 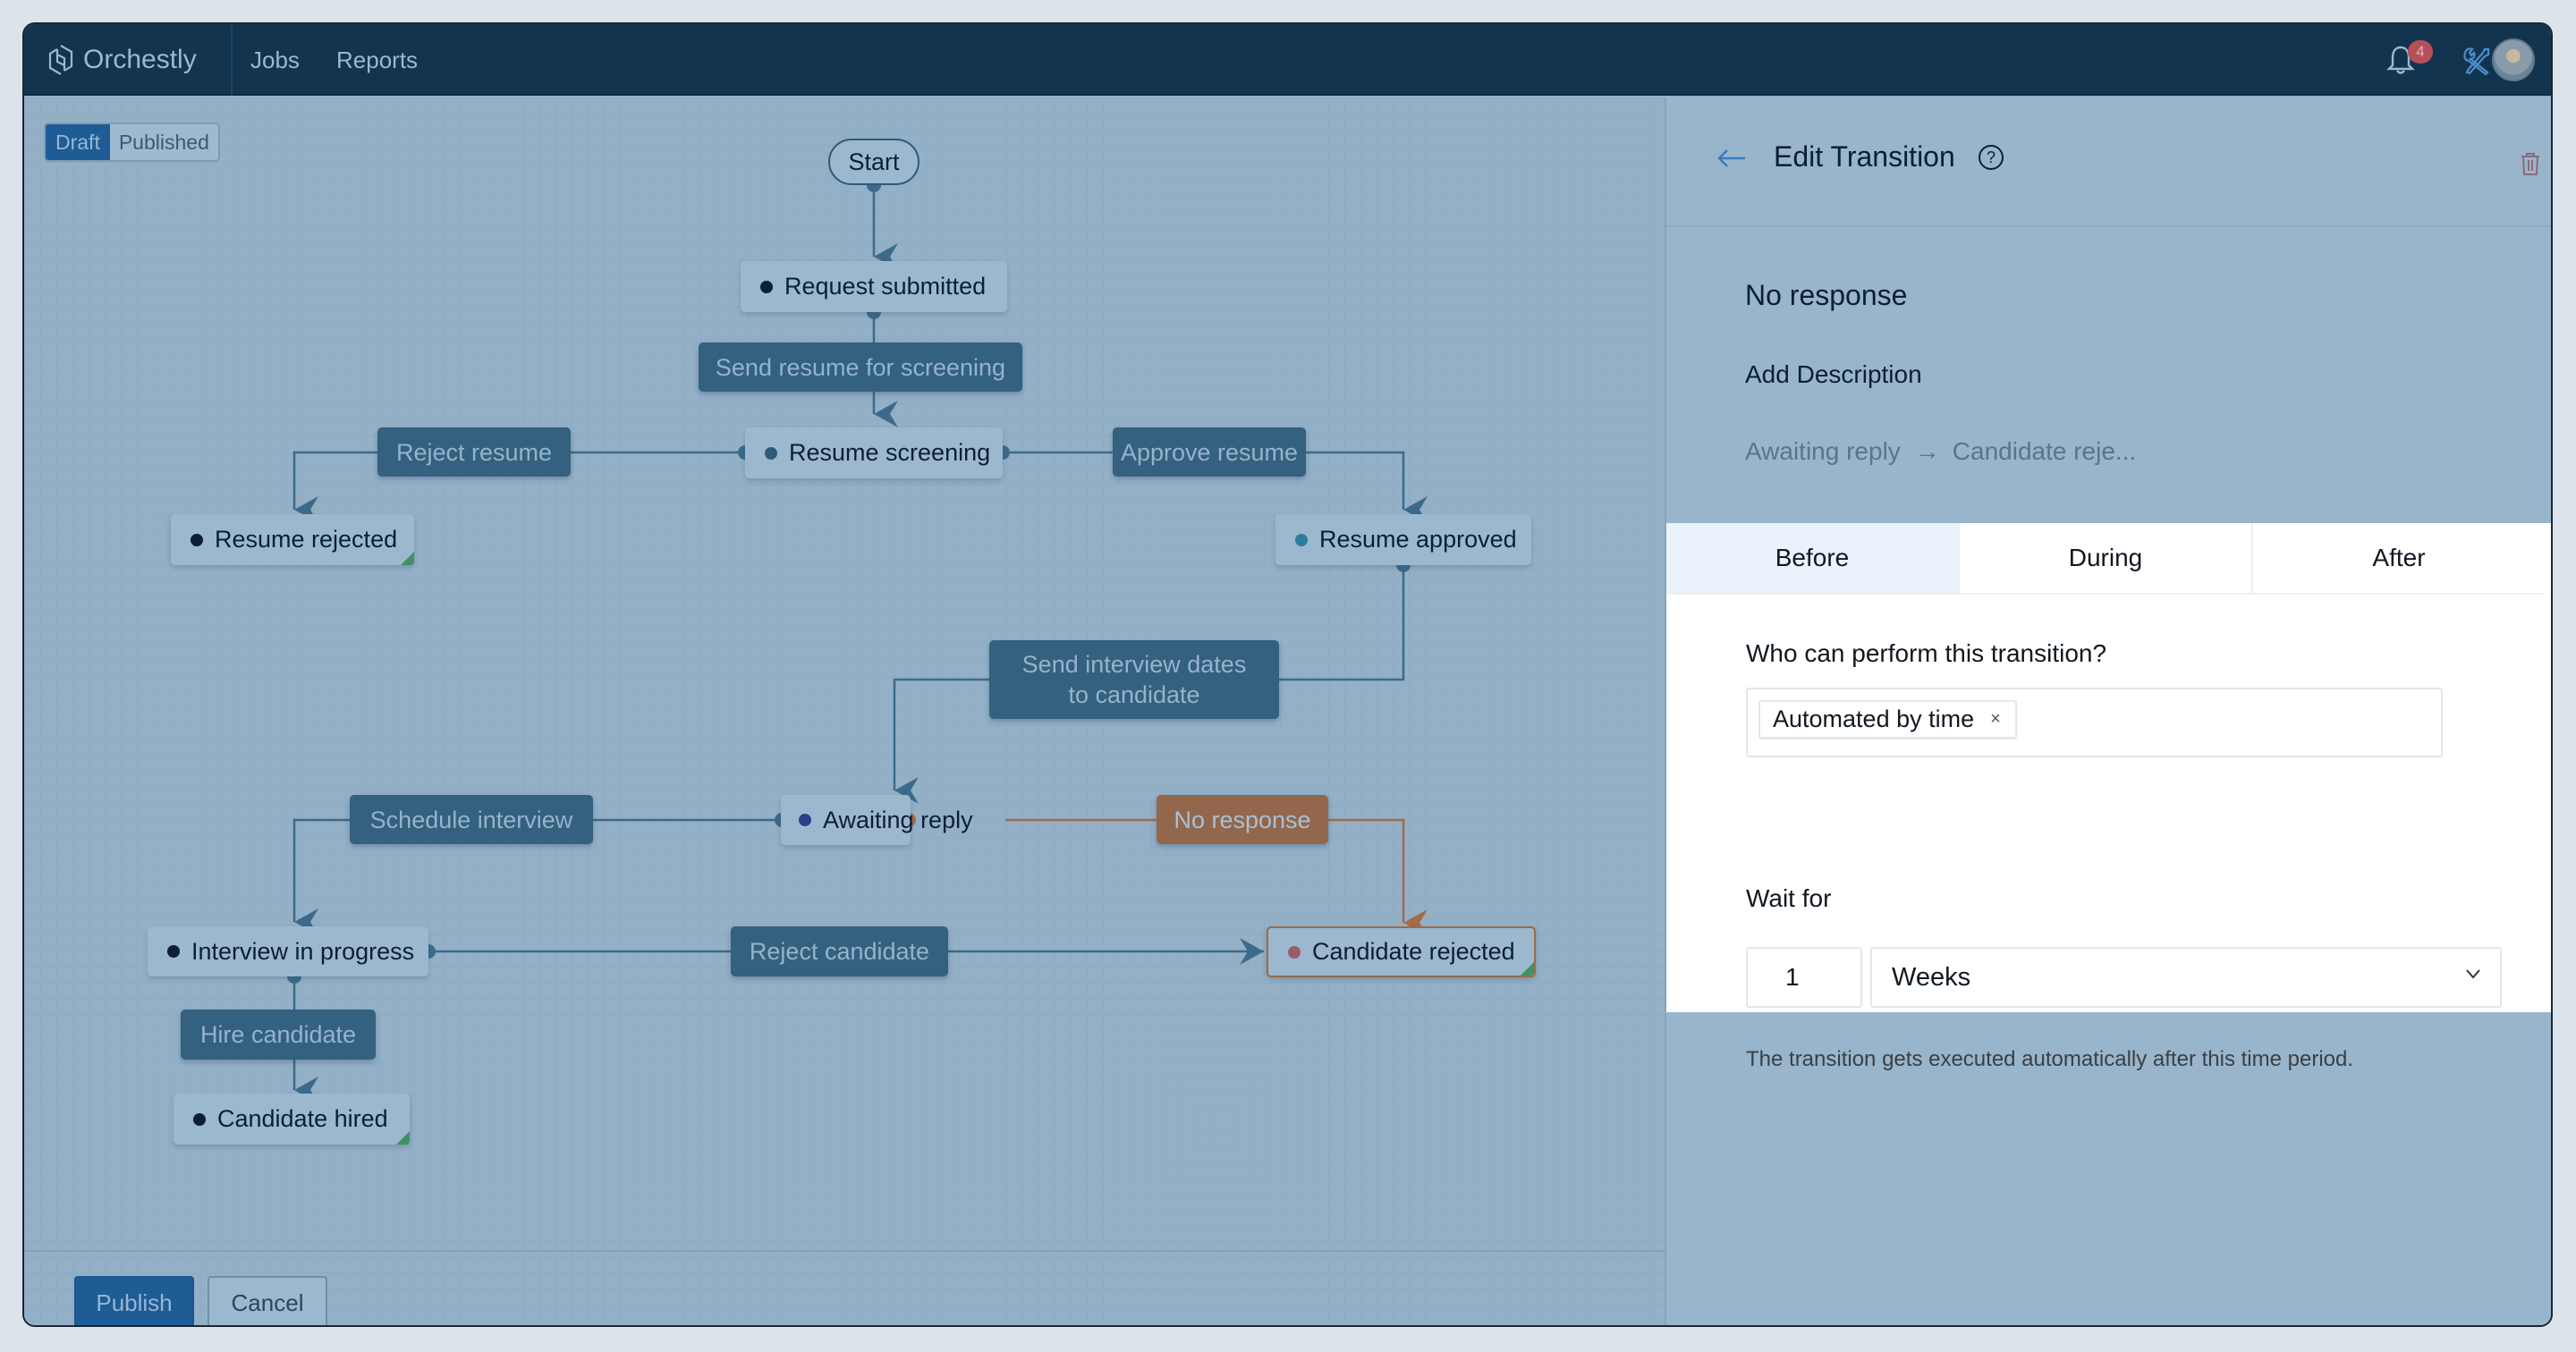 What do you see at coordinates (1418, 539) in the screenshot?
I see `state-label: Resume approved` at bounding box center [1418, 539].